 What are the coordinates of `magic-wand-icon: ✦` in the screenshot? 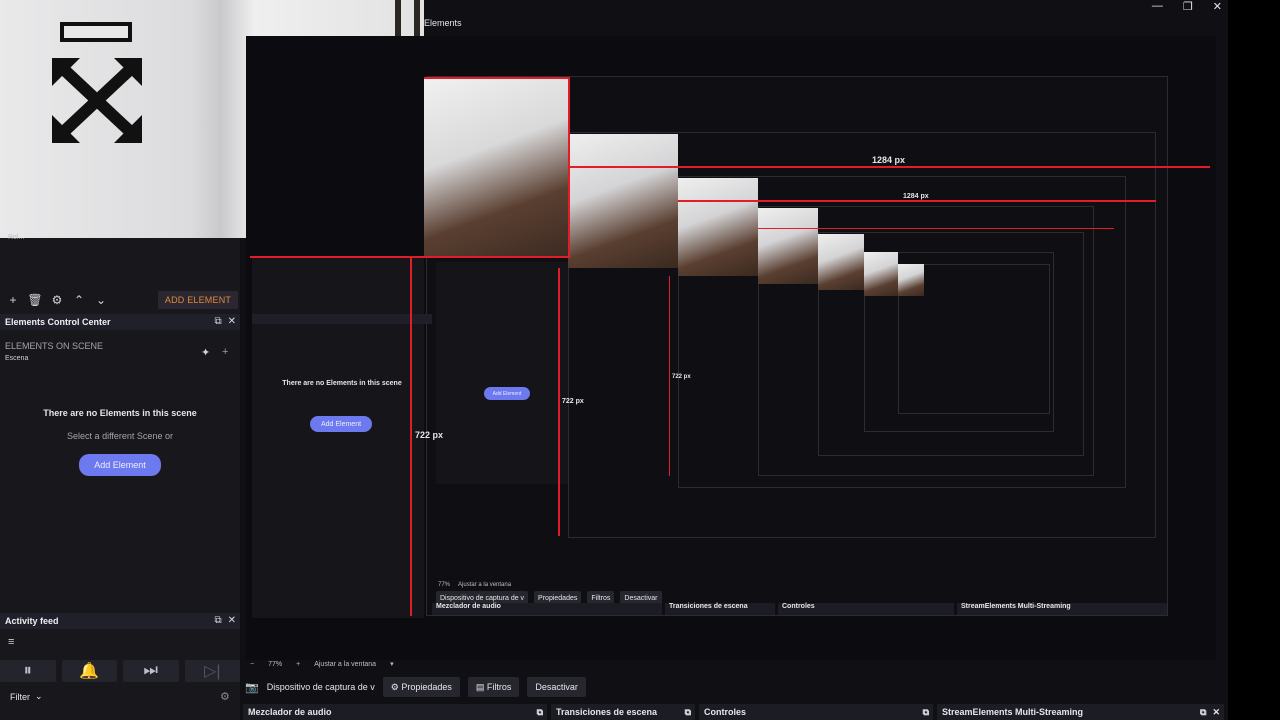 It's located at (205, 352).